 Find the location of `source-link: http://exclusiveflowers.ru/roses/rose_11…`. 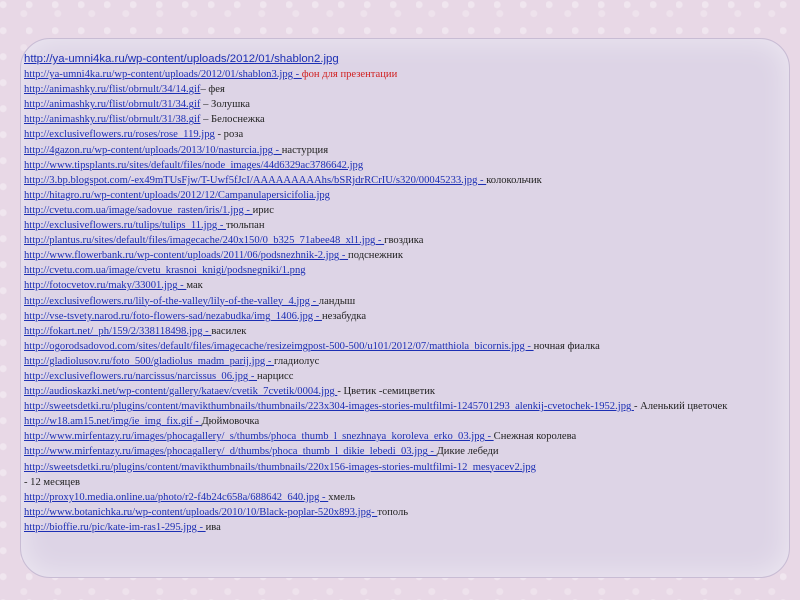

source-link: http://exclusiveflowers.ru/roses/rose_11… is located at coordinates (119, 134).